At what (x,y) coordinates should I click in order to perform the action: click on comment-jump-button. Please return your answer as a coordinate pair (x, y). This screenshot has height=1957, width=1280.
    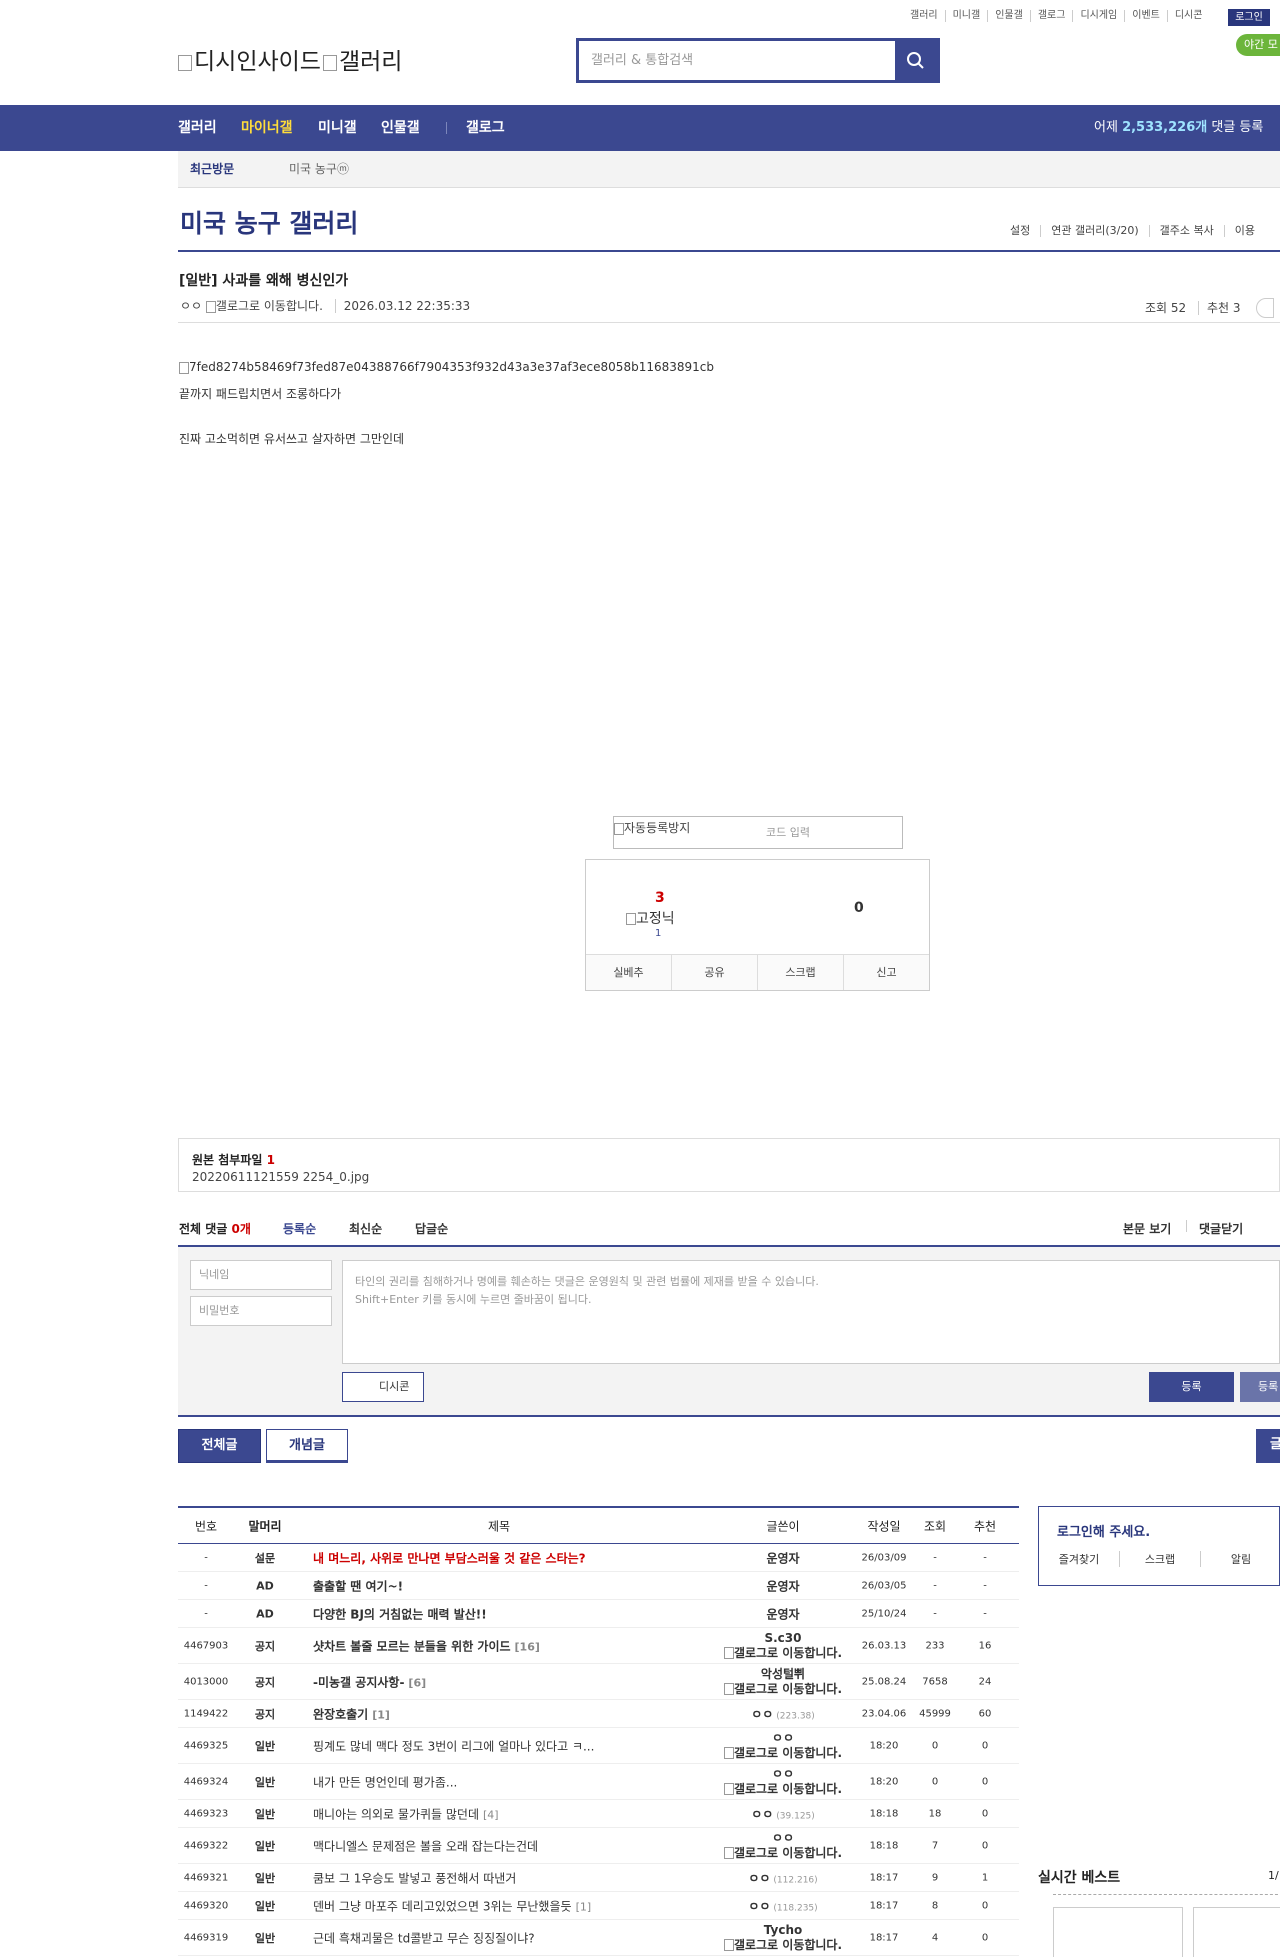
    Looking at the image, I should click on (1265, 308).